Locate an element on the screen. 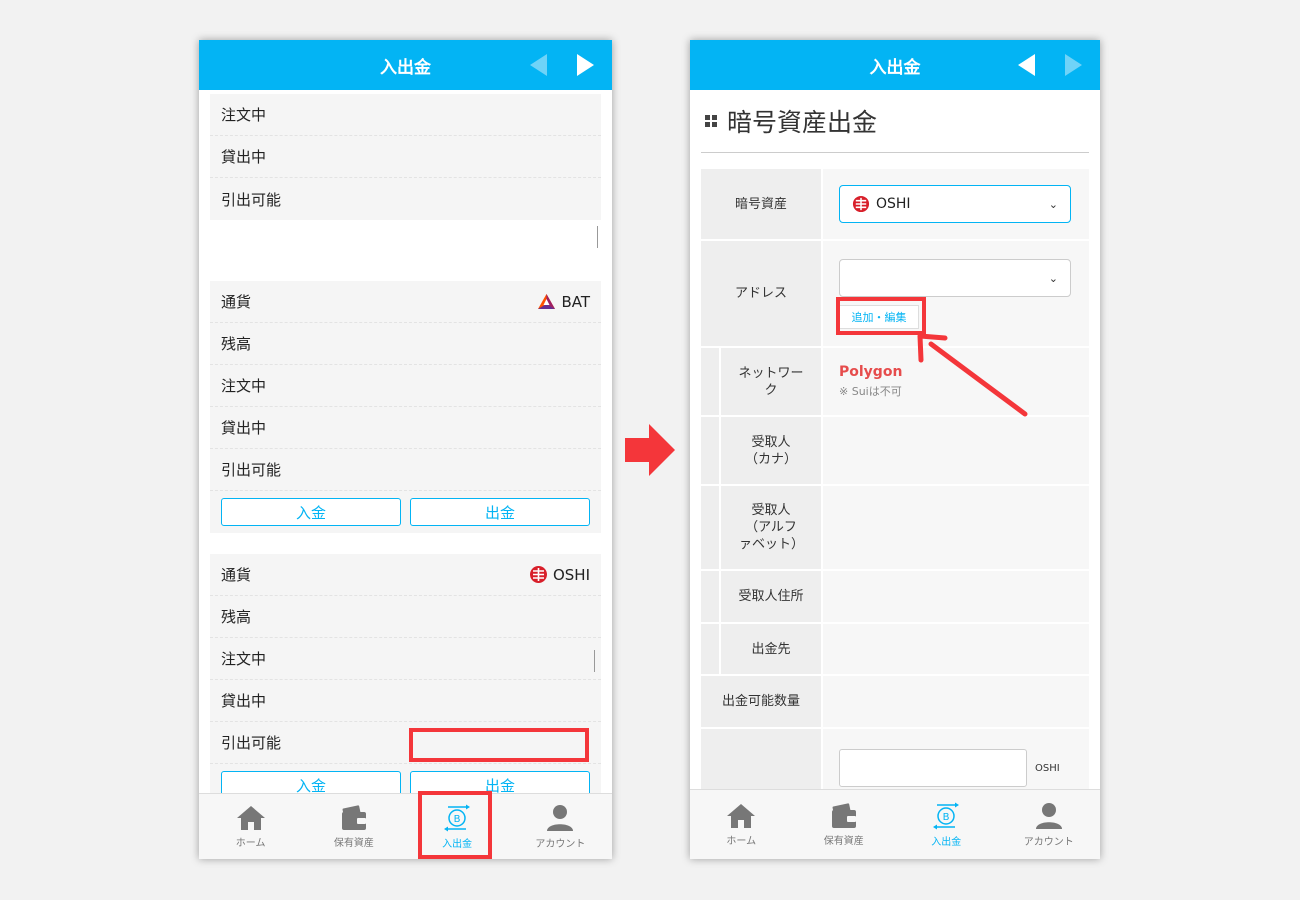  asset-label: 暗号資産 is located at coordinates (761, 204).